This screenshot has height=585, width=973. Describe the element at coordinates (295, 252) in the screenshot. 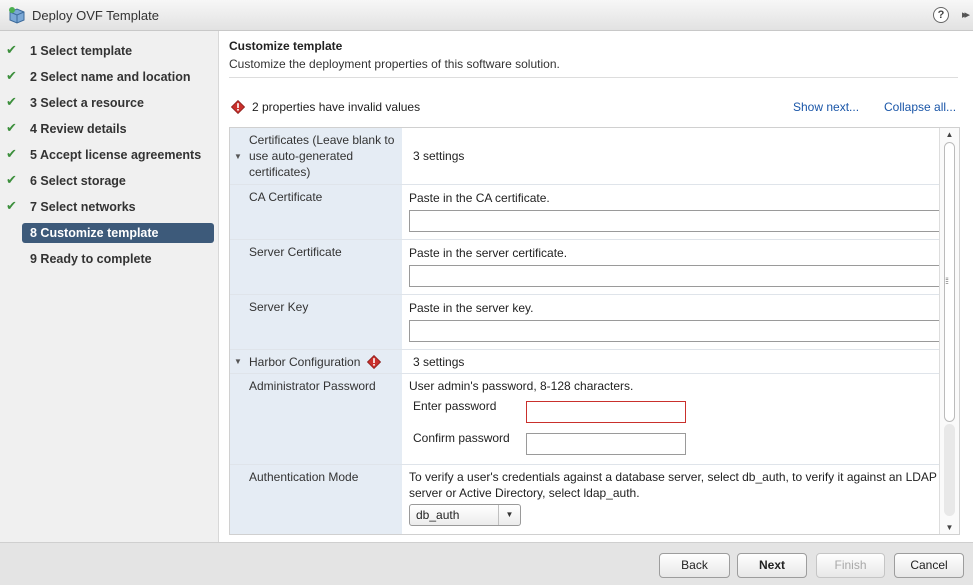

I see `property-label: Server Certificate` at that location.